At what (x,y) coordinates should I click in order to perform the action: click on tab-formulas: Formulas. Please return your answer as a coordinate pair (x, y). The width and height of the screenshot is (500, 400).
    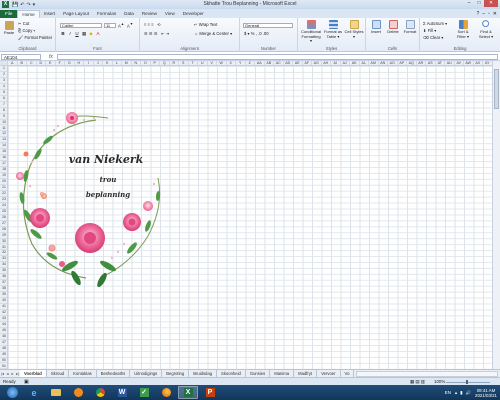
    Looking at the image, I should click on (106, 14).